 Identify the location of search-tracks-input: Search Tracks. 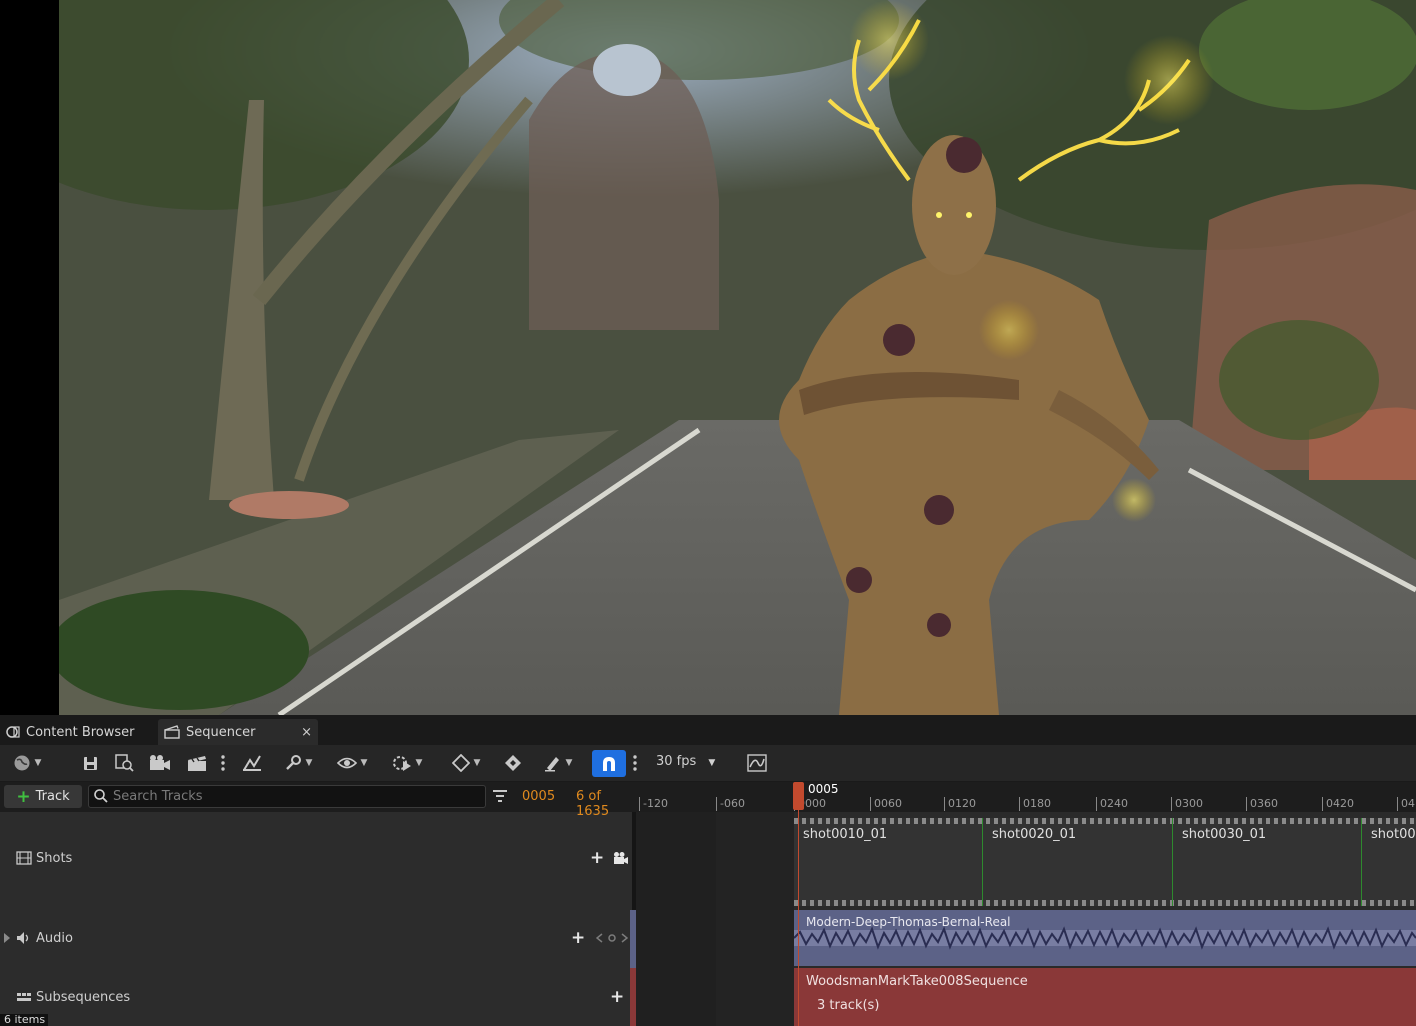
(287, 796).